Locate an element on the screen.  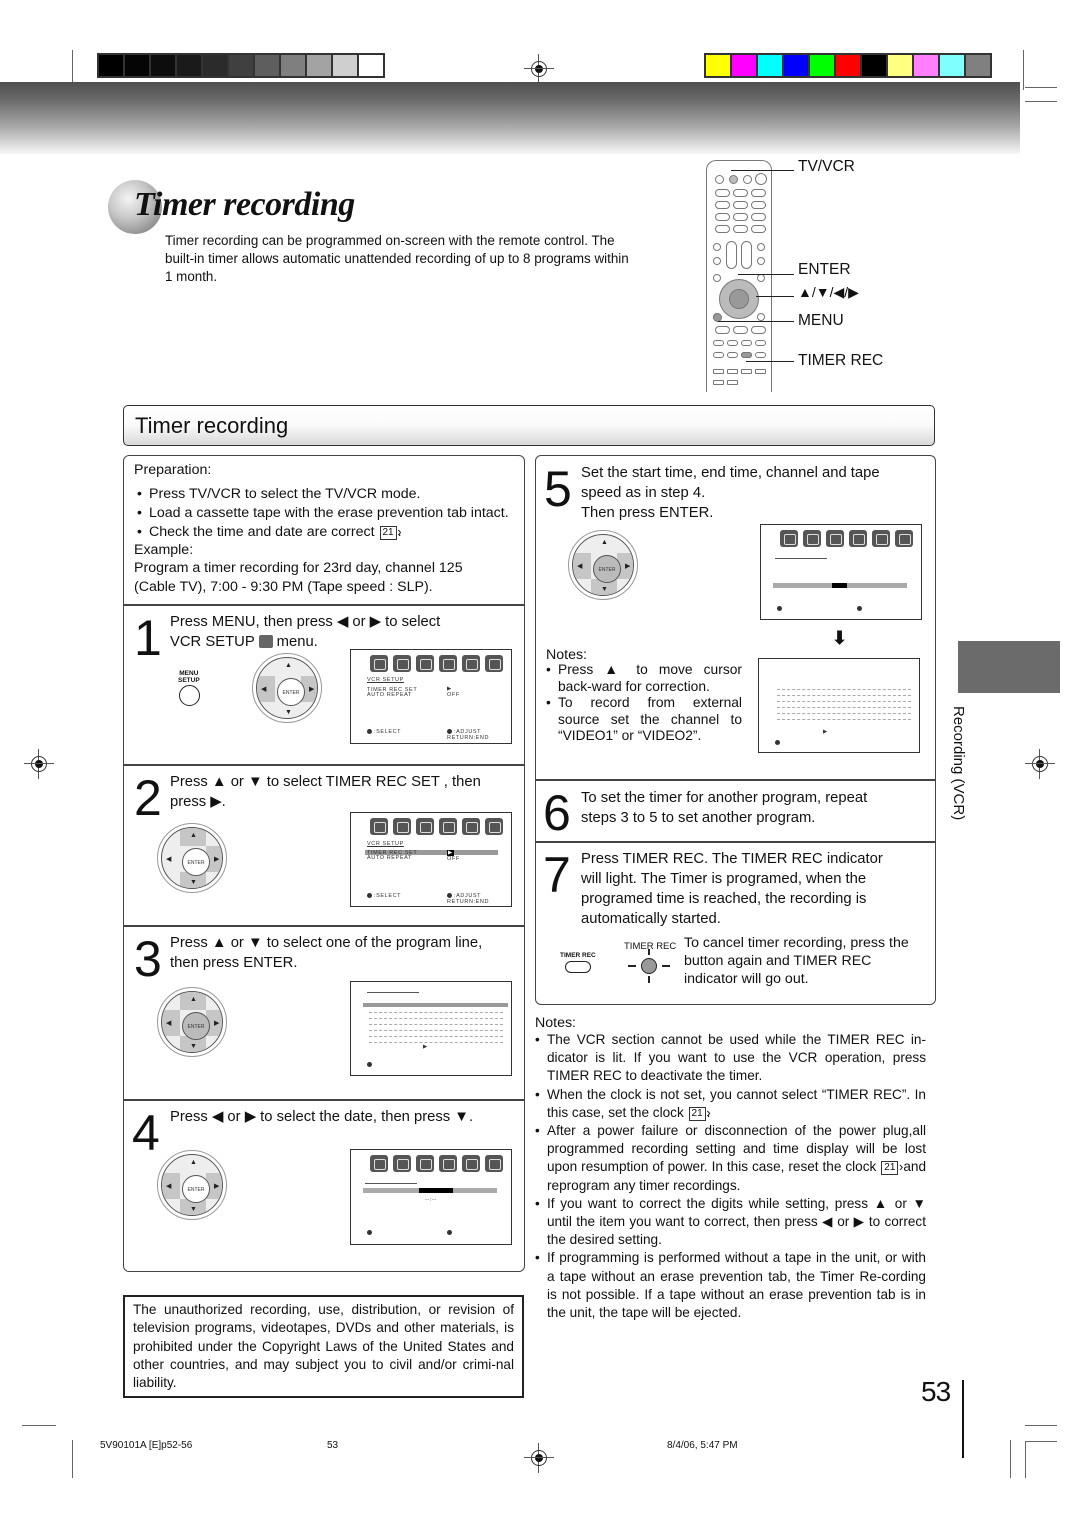
arrow-down-icon: ⬇ is located at coordinates (840, 638).